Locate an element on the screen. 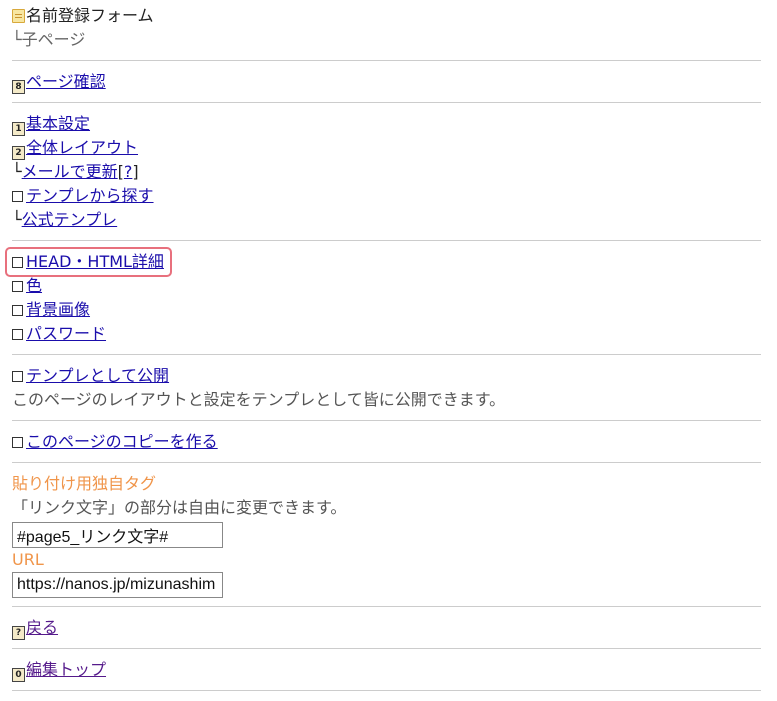  overall-layout-link: 全体レイアウト is located at coordinates (82, 147).